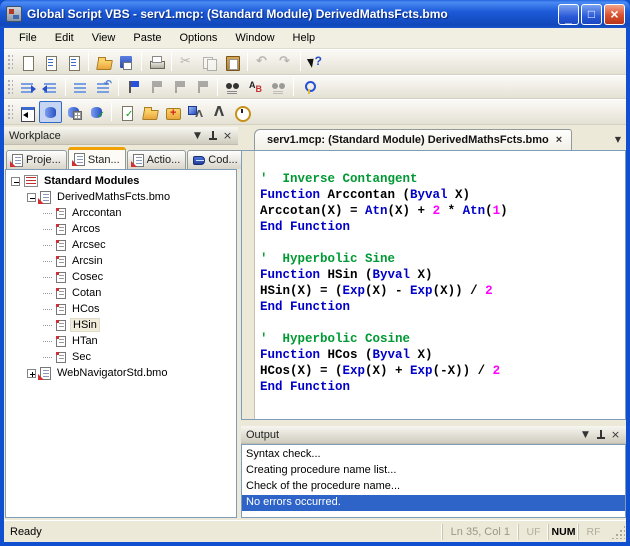 Image resolution: width=630 pixels, height=546 pixels. Describe the element at coordinates (64, 38) in the screenshot. I see `menu-edit: Edit` at that location.